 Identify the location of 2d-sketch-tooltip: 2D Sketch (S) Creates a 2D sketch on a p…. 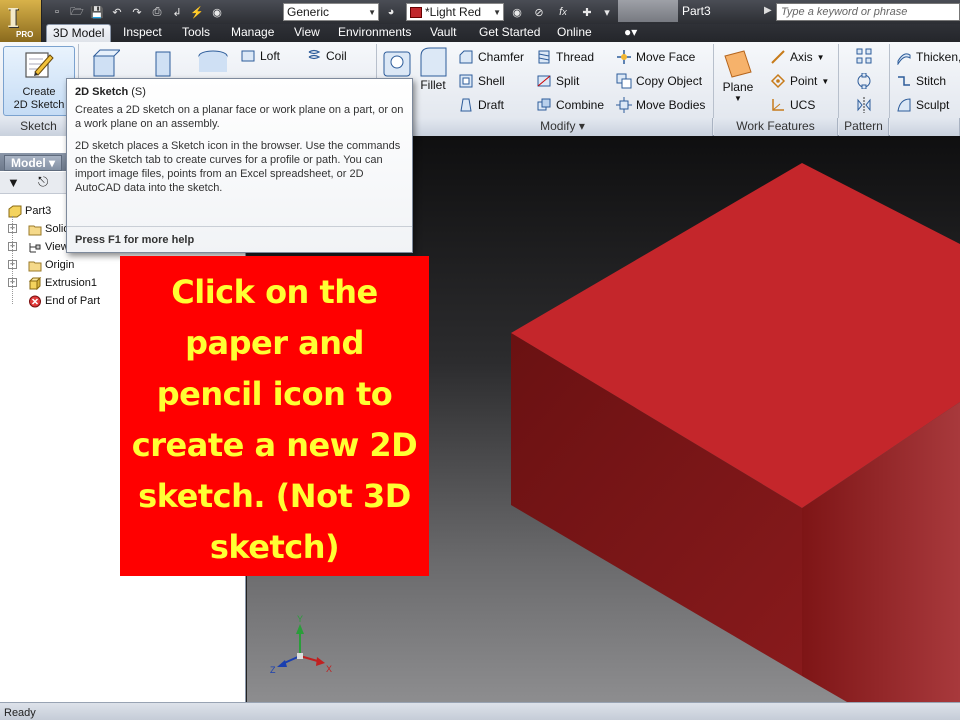
(239, 165).